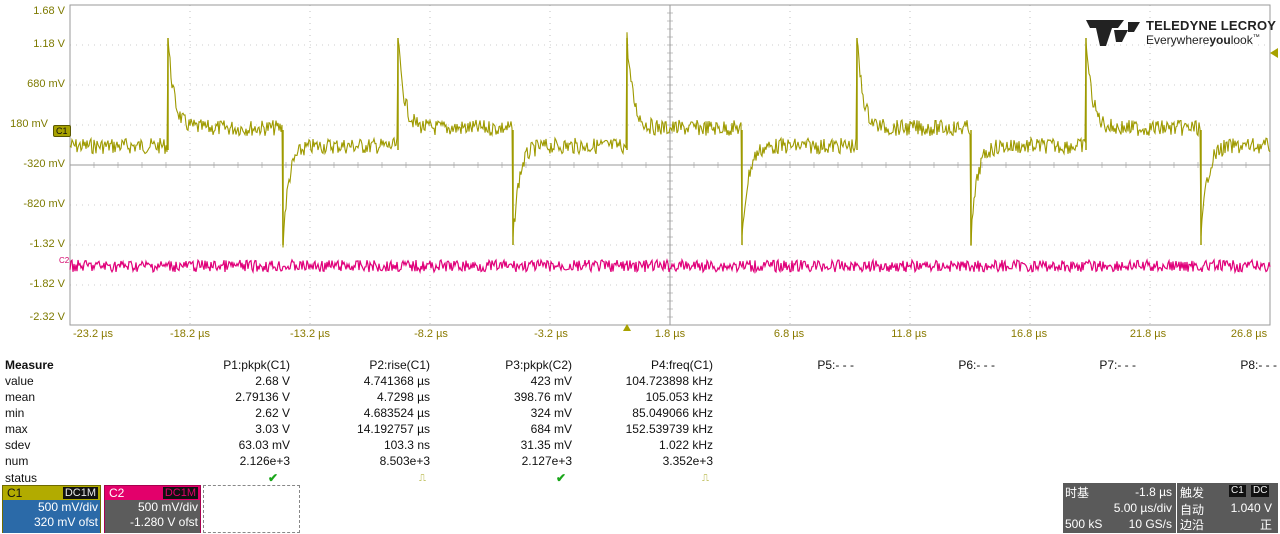  Describe the element at coordinates (685, 445) in the screenshot. I see `measure-value: 1.022 kHz` at that location.